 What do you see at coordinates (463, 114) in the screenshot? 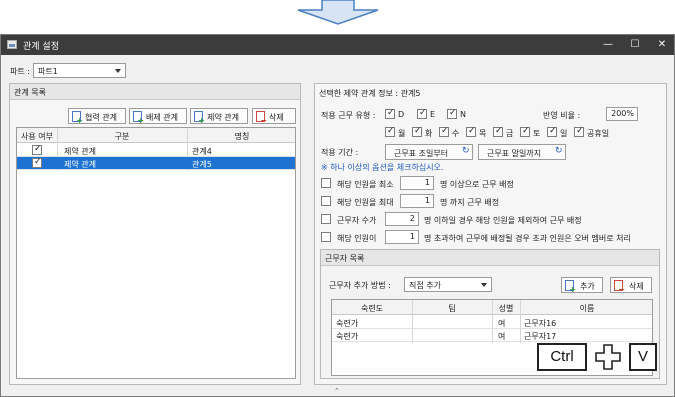
I see `work-type-n-label: N` at bounding box center [463, 114].